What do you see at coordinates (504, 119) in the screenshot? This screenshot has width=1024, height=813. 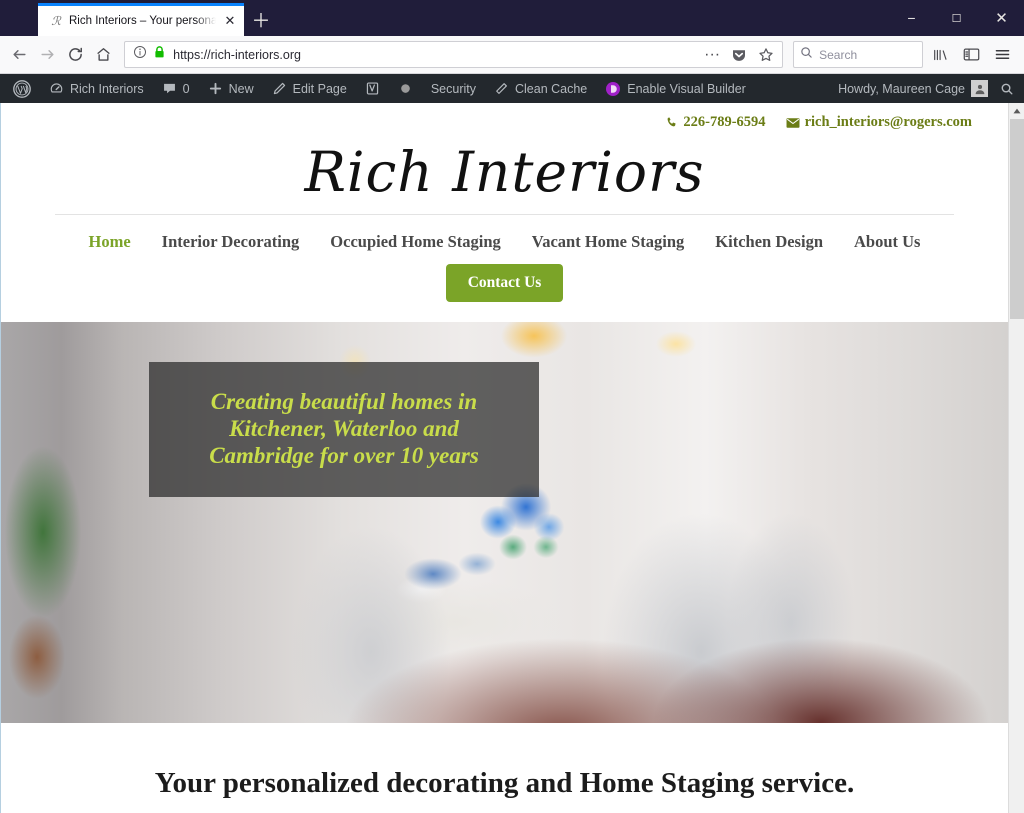 I see `header-contact-bar: 226-789-6594 rich_interiors@rogers.com` at bounding box center [504, 119].